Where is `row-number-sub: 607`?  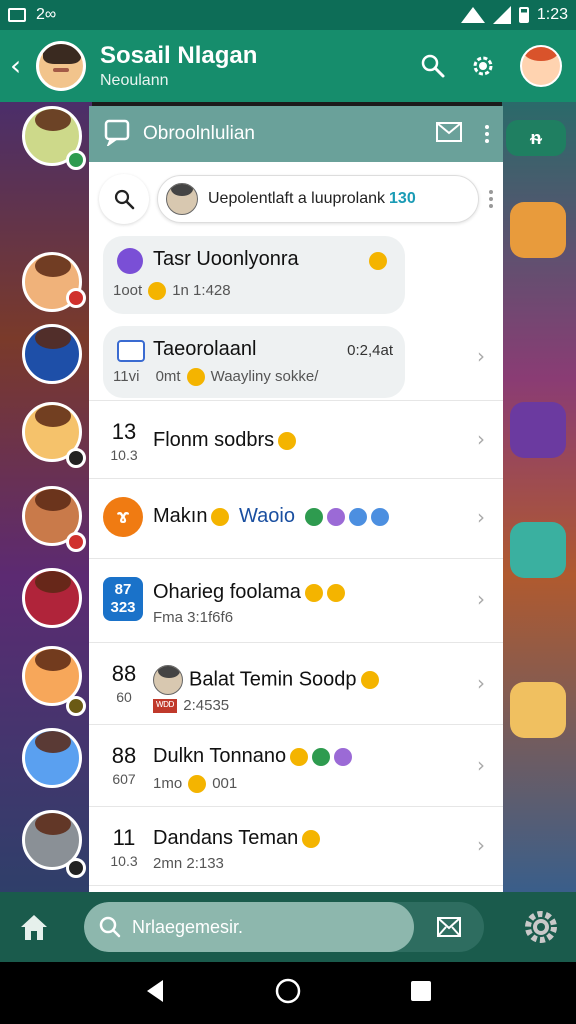 row-number-sub: 607 is located at coordinates (124, 779).